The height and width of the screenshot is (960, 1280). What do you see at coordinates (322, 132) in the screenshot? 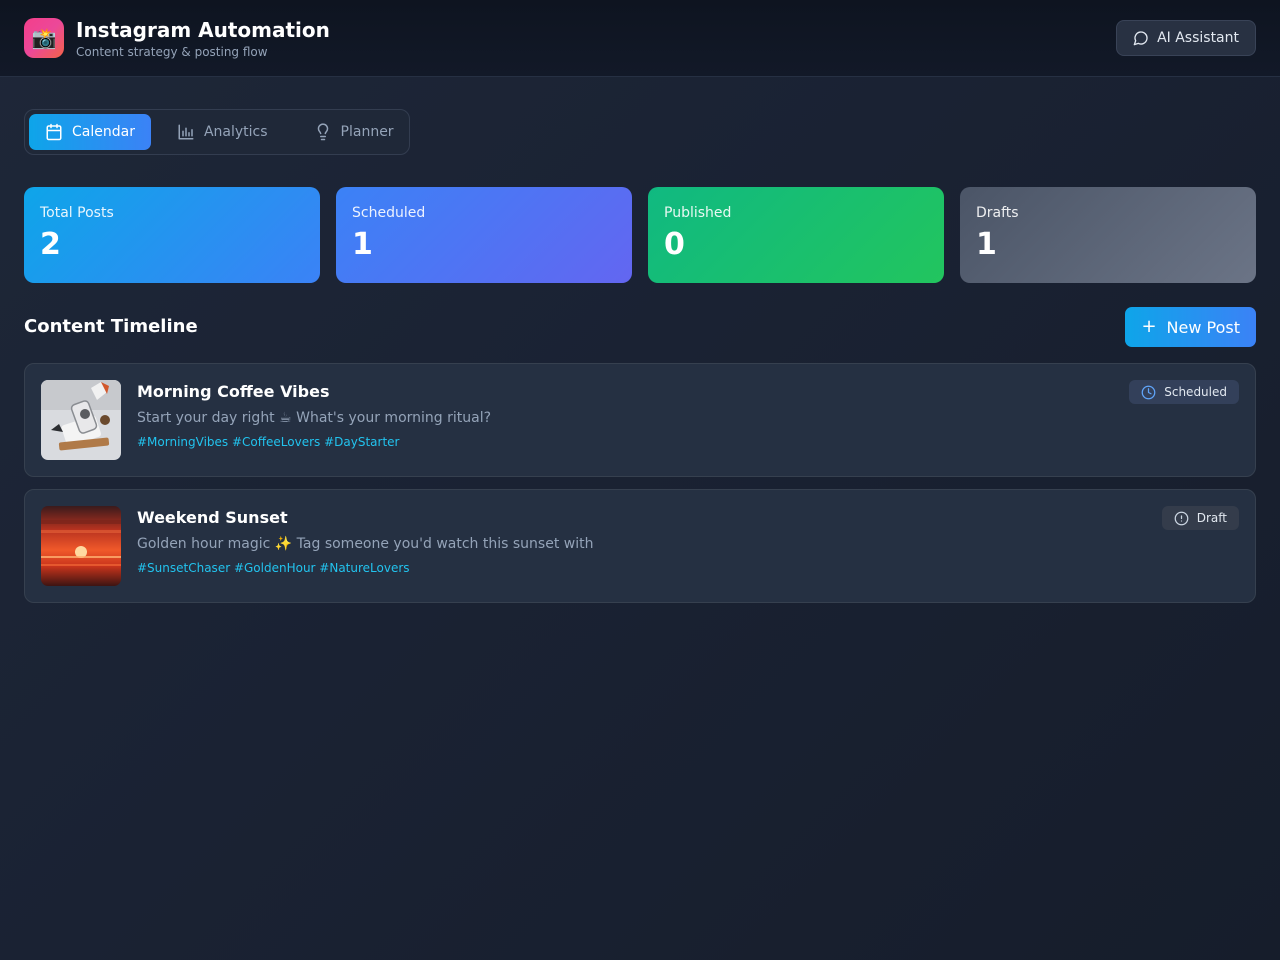
I see `lightbulb-icon` at bounding box center [322, 132].